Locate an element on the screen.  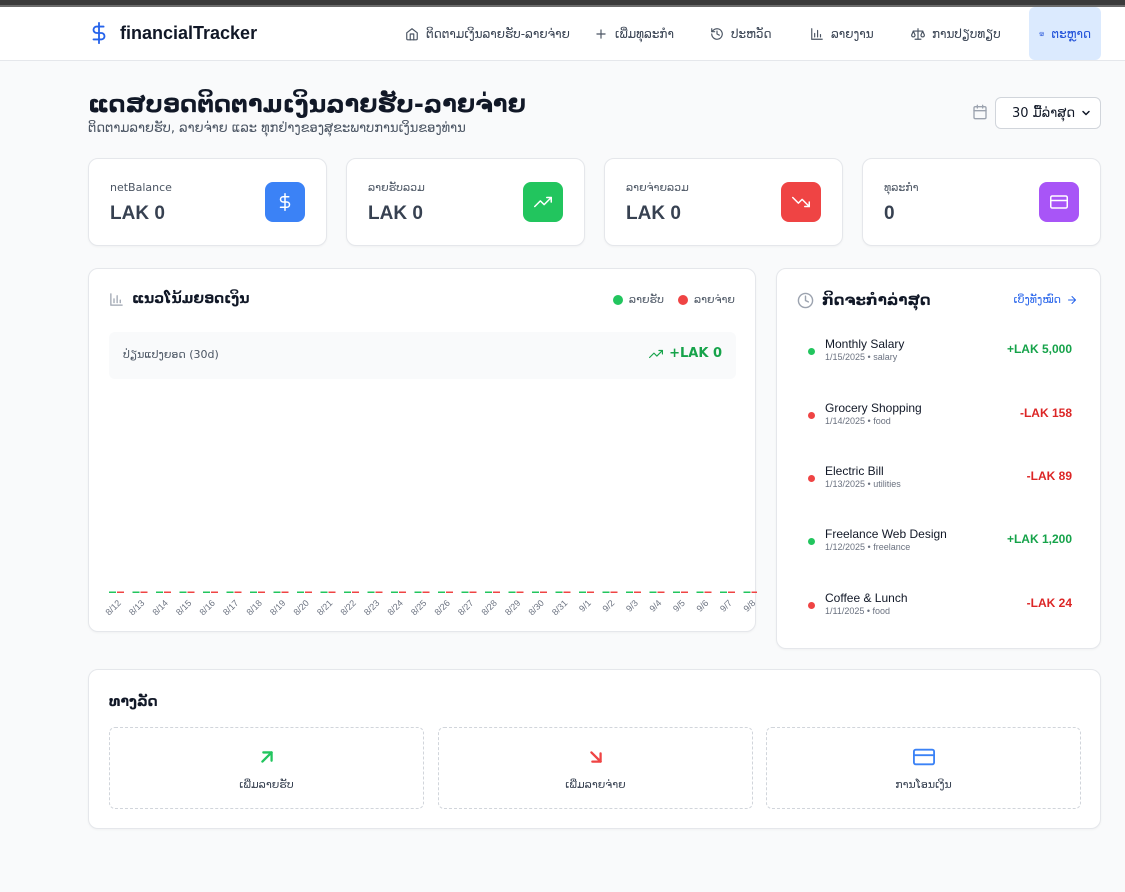
brand: financialTracker is located at coordinates (172, 33).